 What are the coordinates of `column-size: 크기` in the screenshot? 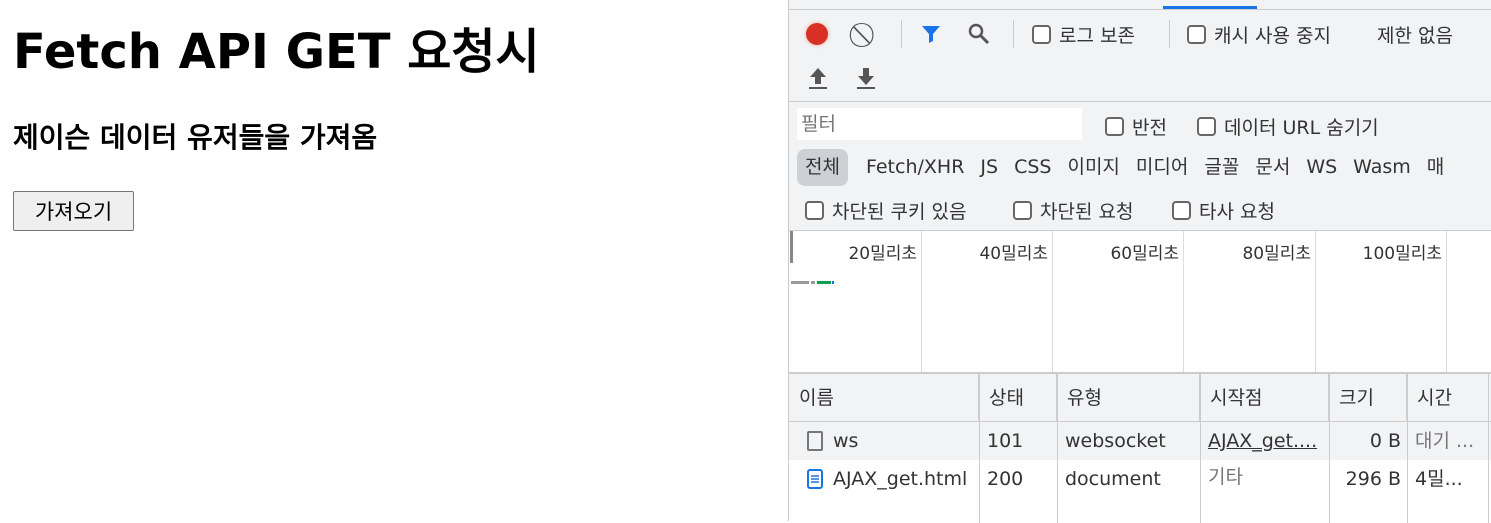 It's located at (1368, 398).